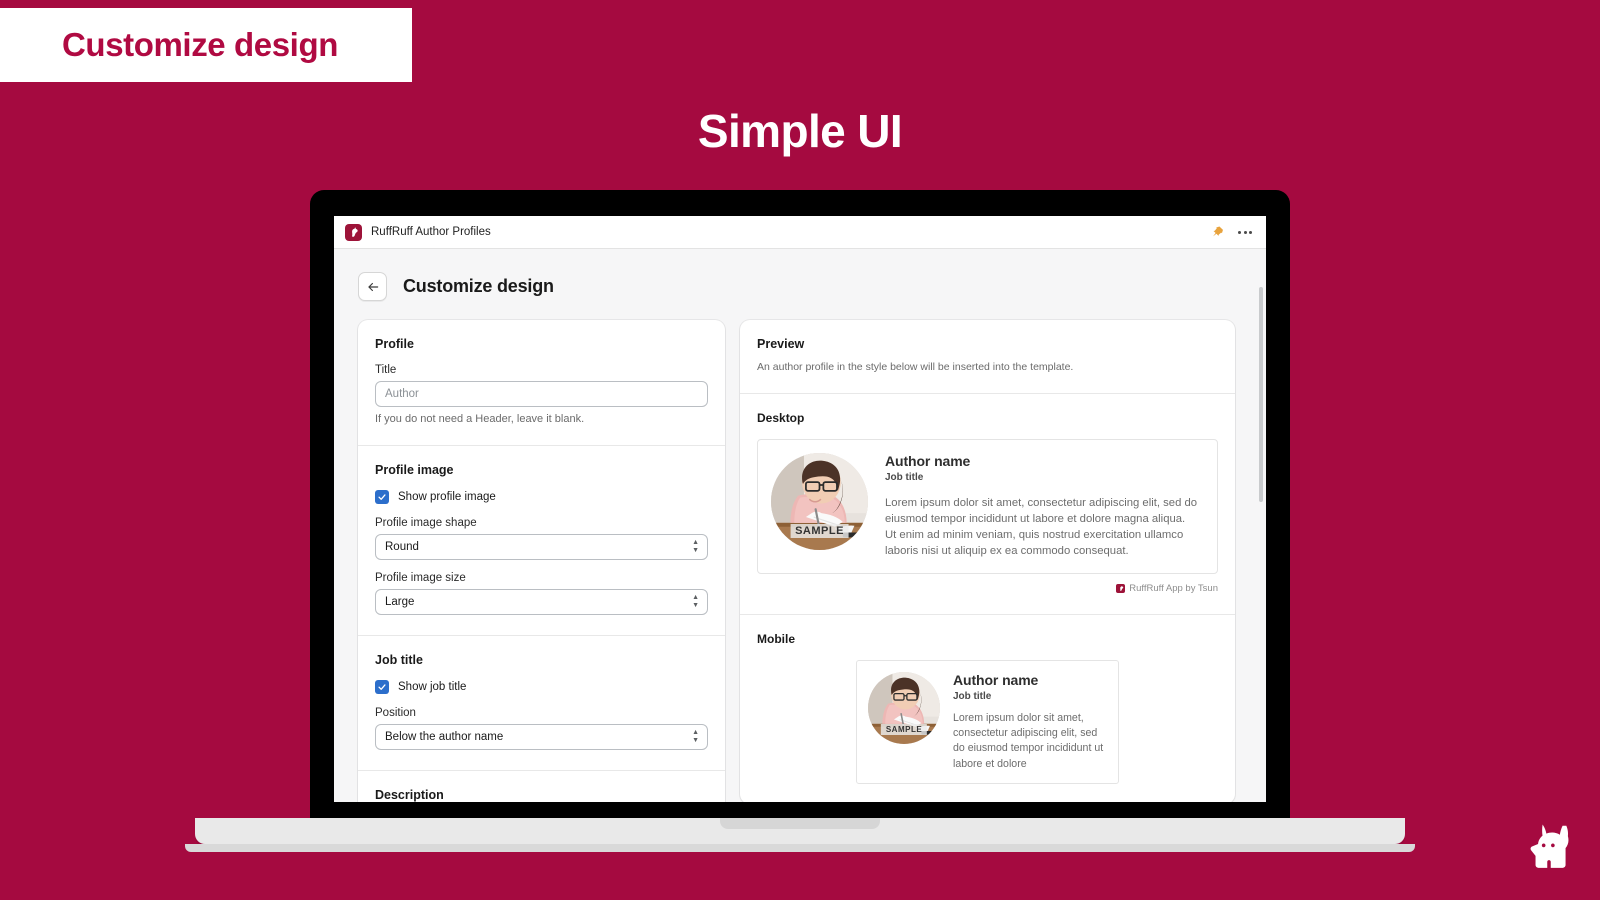 This screenshot has height=900, width=1600. Describe the element at coordinates (541, 497) in the screenshot. I see `show-profile-image-row: Show profile image` at that location.